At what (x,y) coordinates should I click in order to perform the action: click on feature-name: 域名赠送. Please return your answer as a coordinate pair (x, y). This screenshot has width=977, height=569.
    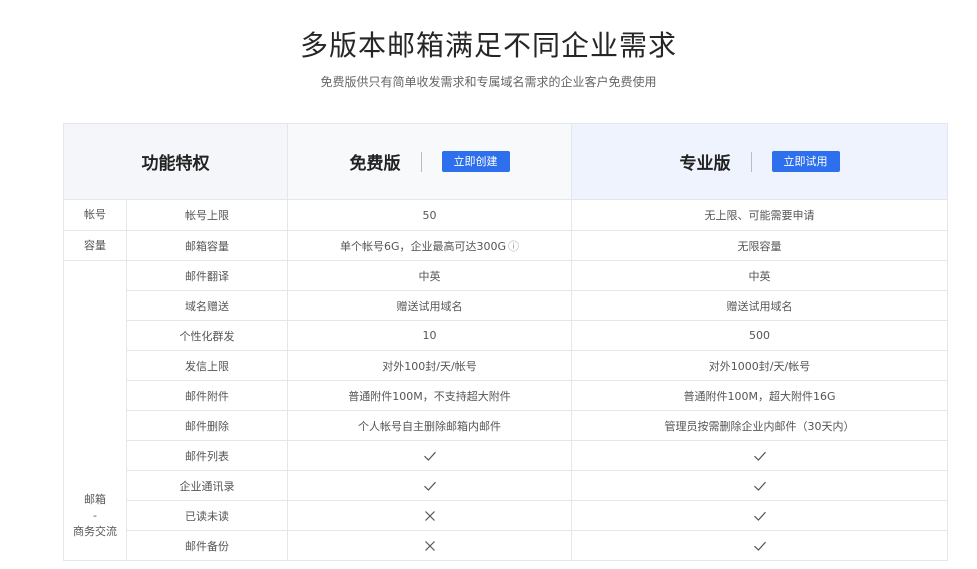
    Looking at the image, I should click on (207, 306).